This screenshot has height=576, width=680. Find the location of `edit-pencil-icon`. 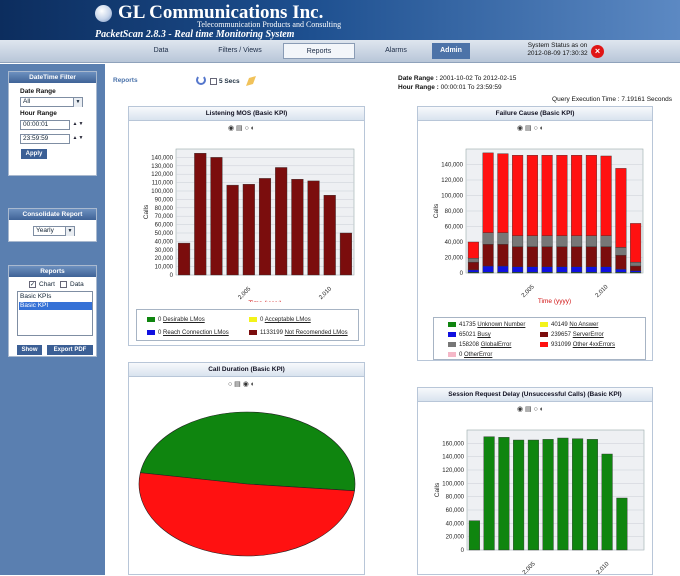

edit-pencil-icon is located at coordinates (251, 81).